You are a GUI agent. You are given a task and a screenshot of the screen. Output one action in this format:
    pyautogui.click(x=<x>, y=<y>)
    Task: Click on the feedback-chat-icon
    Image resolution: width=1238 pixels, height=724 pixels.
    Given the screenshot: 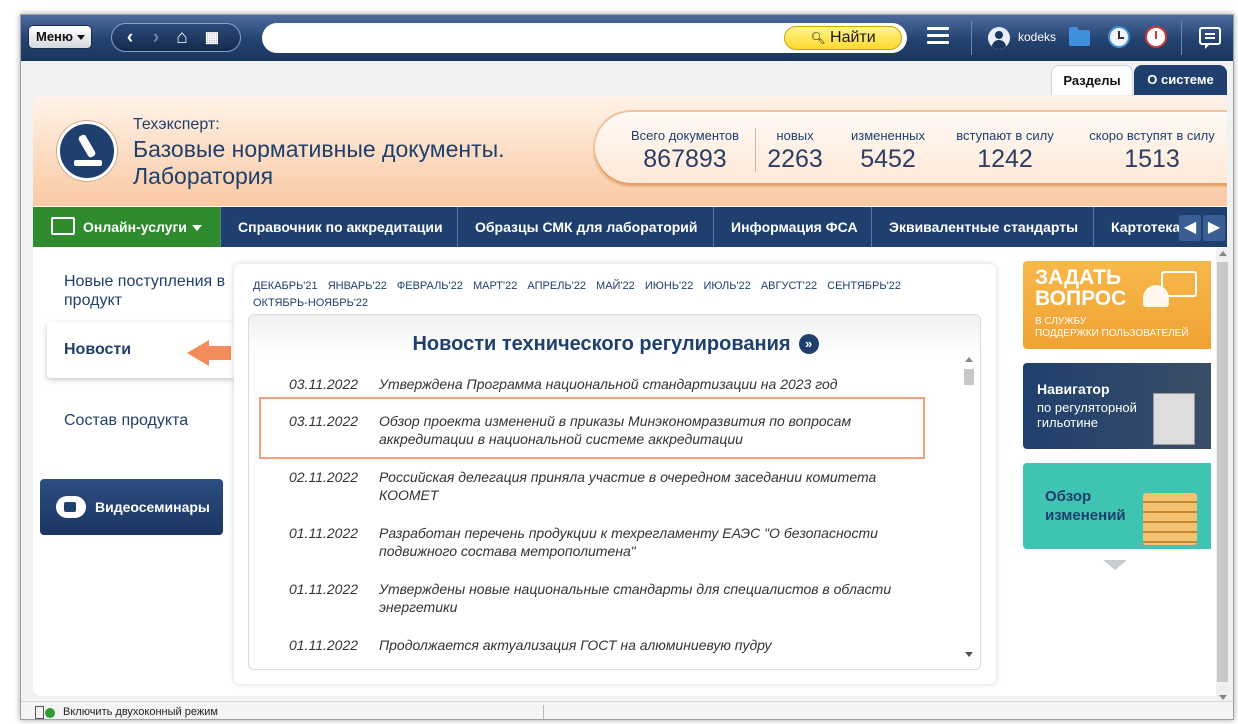 What is the action you would take?
    pyautogui.click(x=1210, y=38)
    